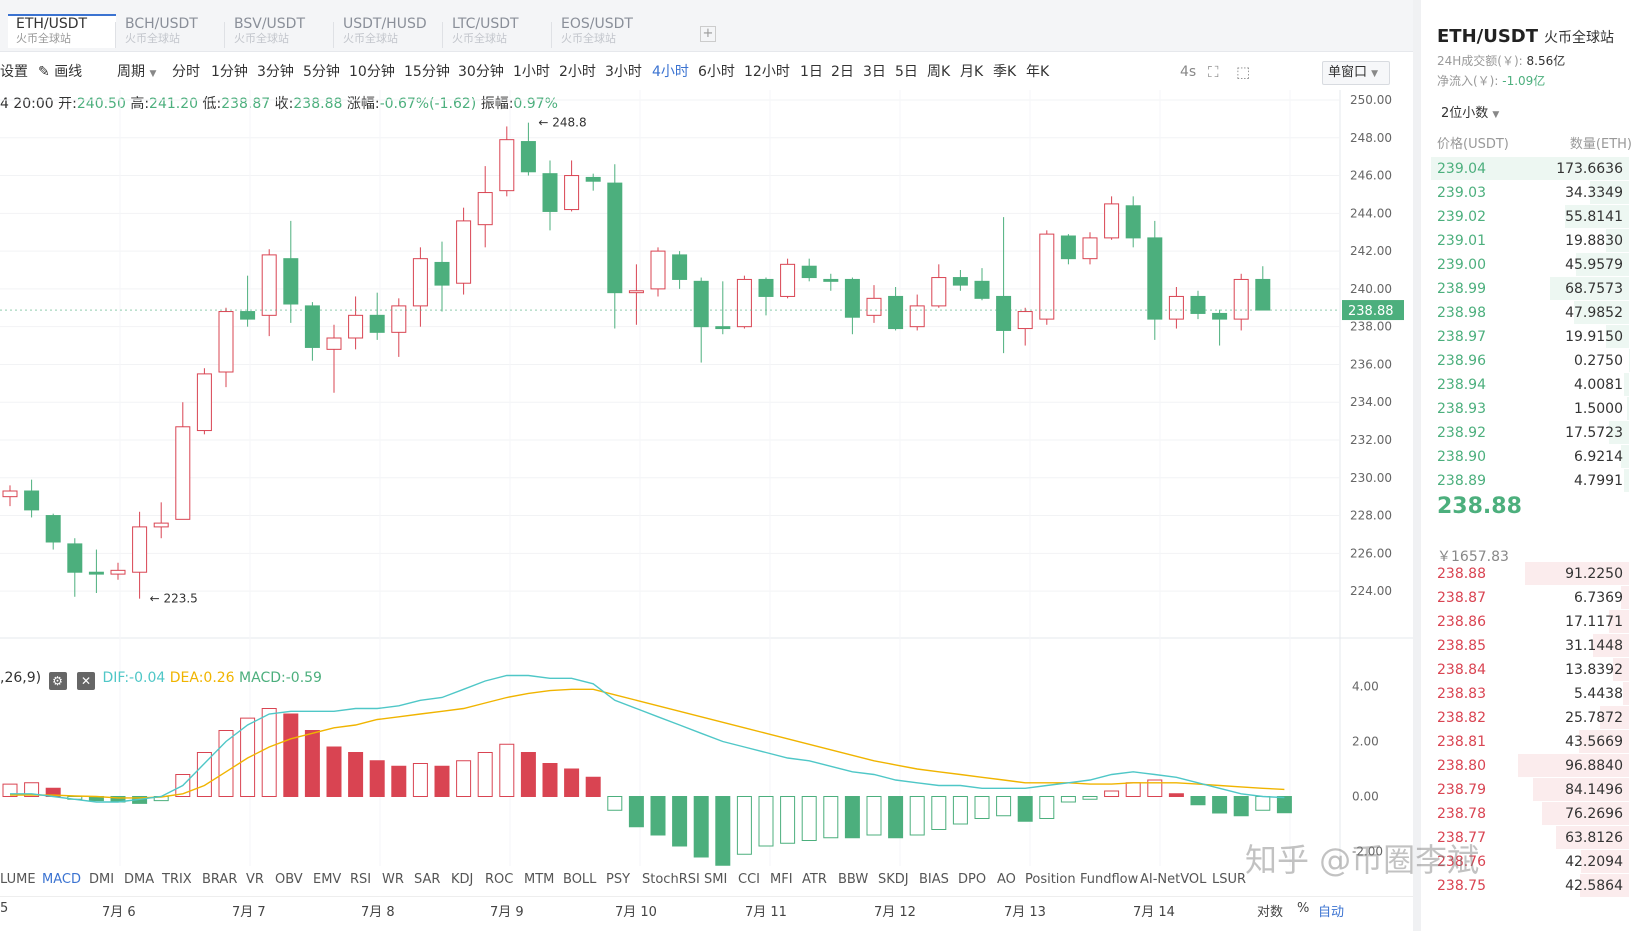  I want to click on bid-row: 238.97 19.9150, so click(1529, 337).